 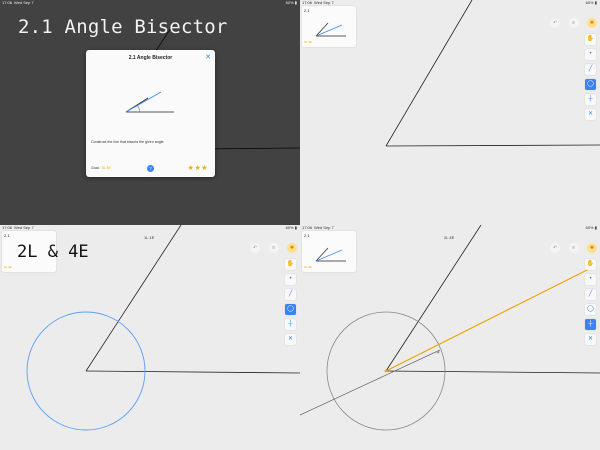 I want to click on vertex-point, so click(x=386, y=371).